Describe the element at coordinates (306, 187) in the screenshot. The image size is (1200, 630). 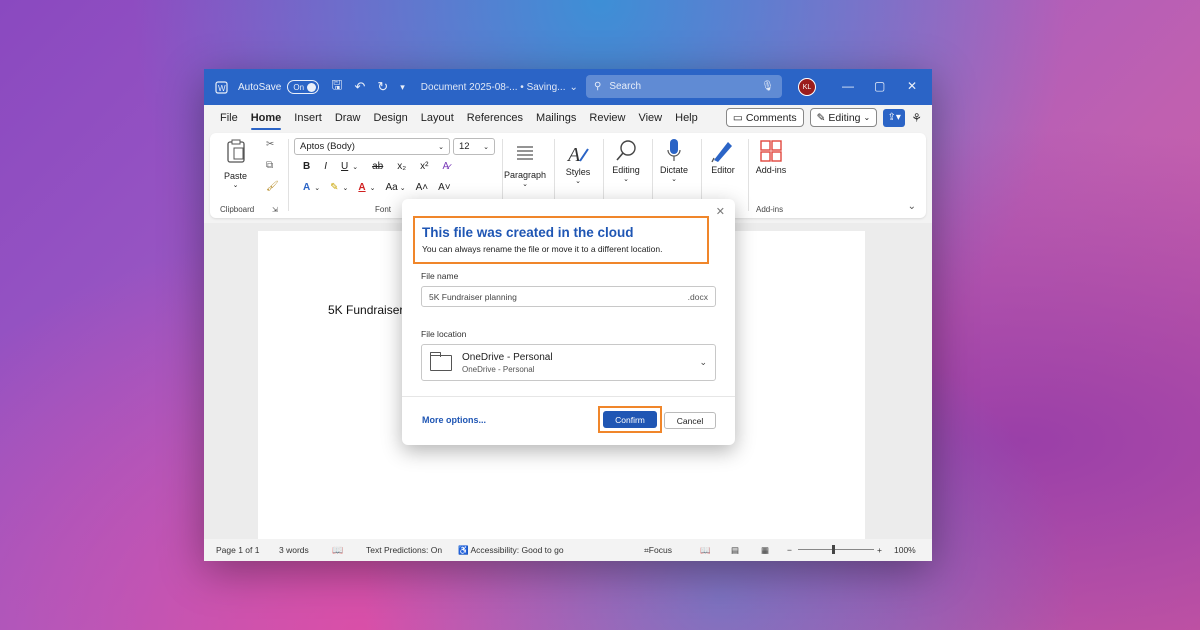
I see `text-effects-icon: A` at that location.